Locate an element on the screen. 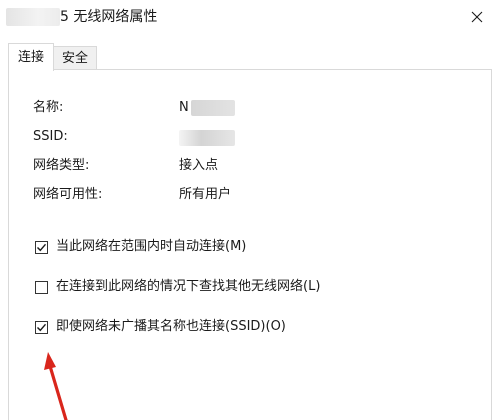 This screenshot has height=420, width=500. tab-security: 安全 is located at coordinates (76, 58).